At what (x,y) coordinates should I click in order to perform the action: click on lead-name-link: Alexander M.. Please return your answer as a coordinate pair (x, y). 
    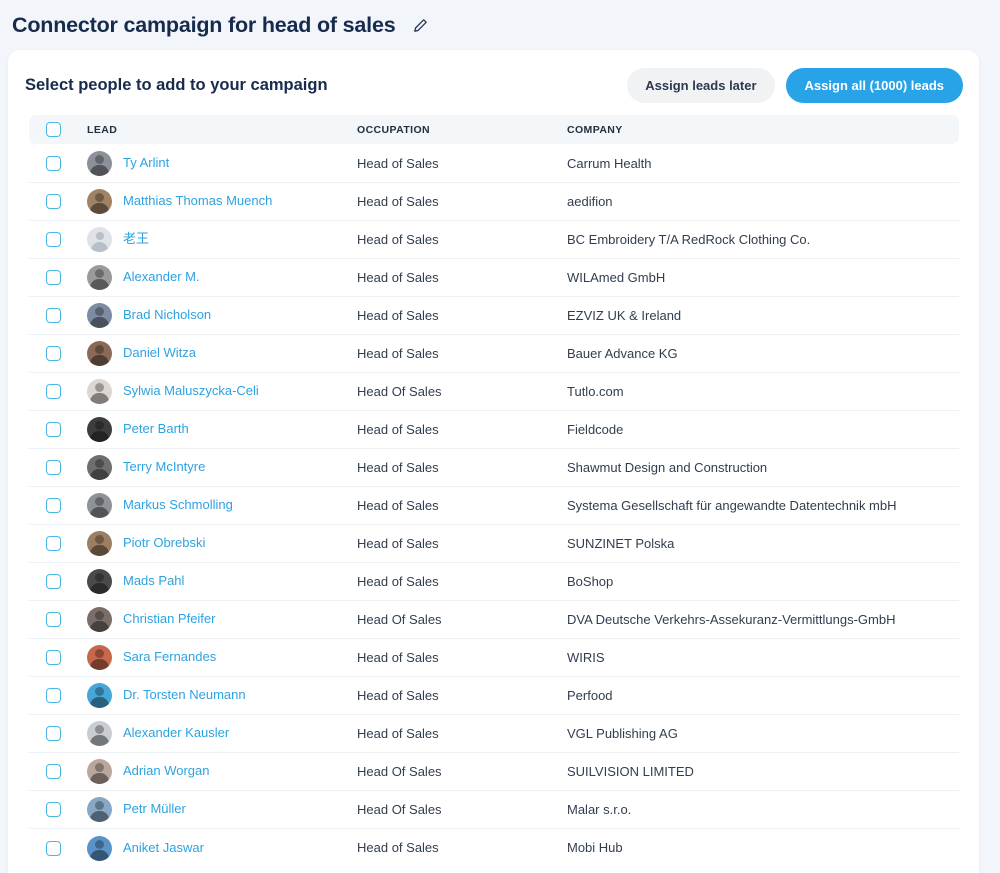
    Looking at the image, I should click on (161, 277).